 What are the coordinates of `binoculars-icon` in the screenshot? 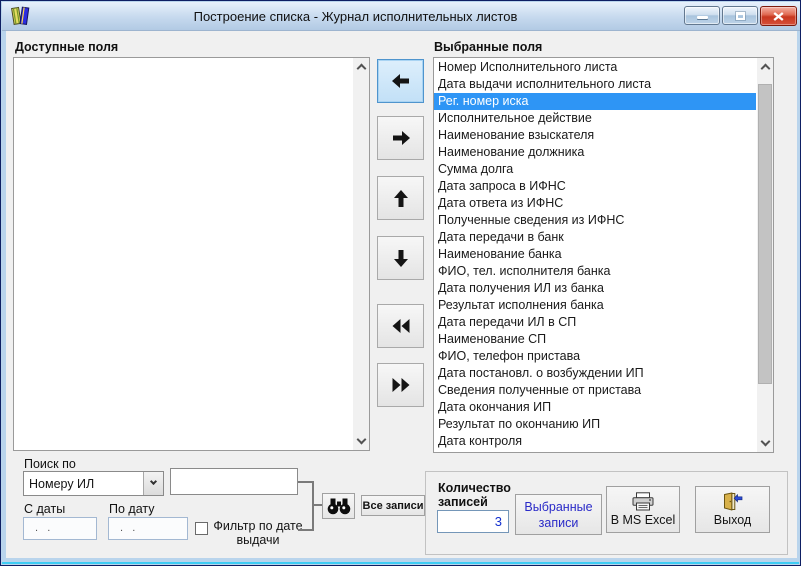 It's located at (338, 506).